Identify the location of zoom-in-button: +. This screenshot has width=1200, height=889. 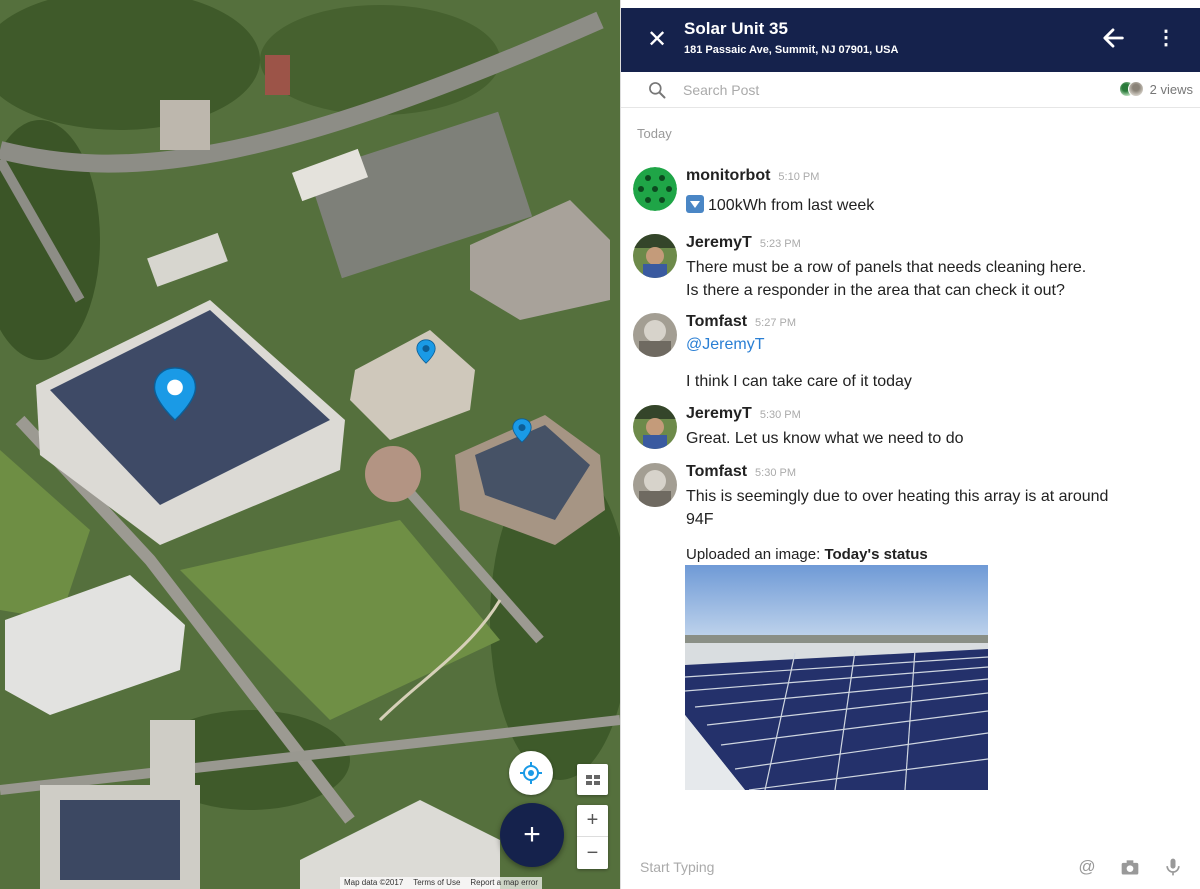
(592, 821).